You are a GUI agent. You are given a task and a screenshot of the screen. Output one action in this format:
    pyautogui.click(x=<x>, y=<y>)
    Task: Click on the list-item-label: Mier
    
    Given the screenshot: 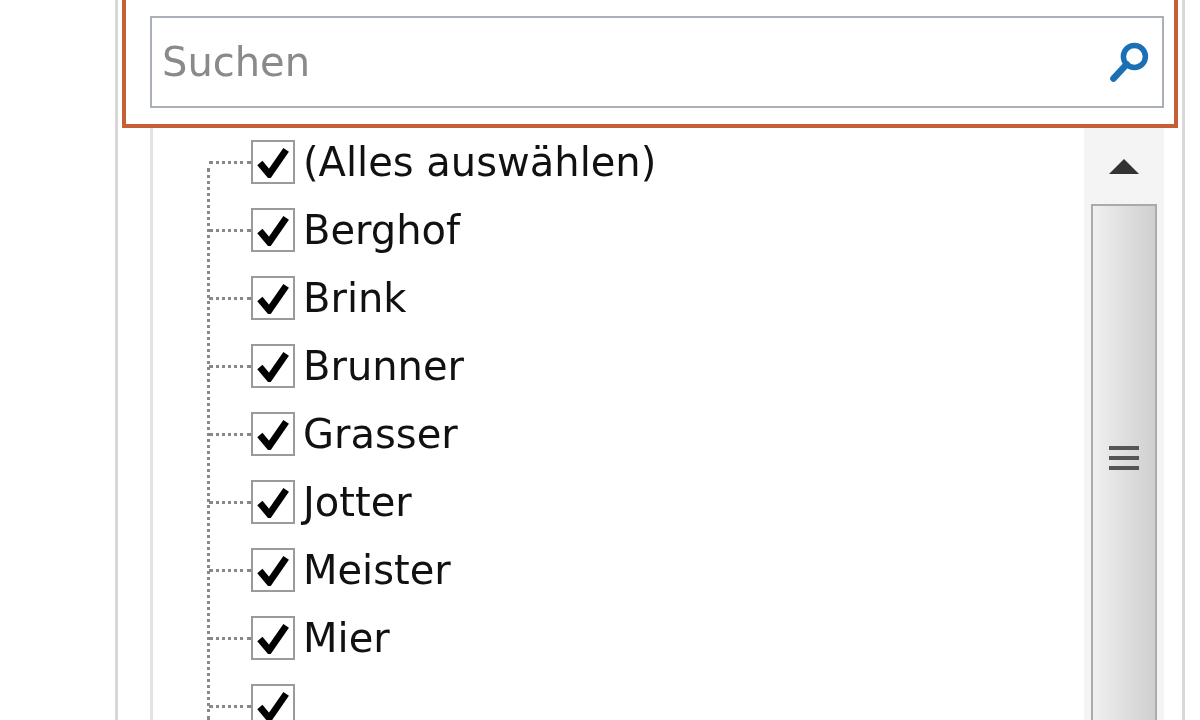 What is the action you would take?
    pyautogui.click(x=346, y=638)
    